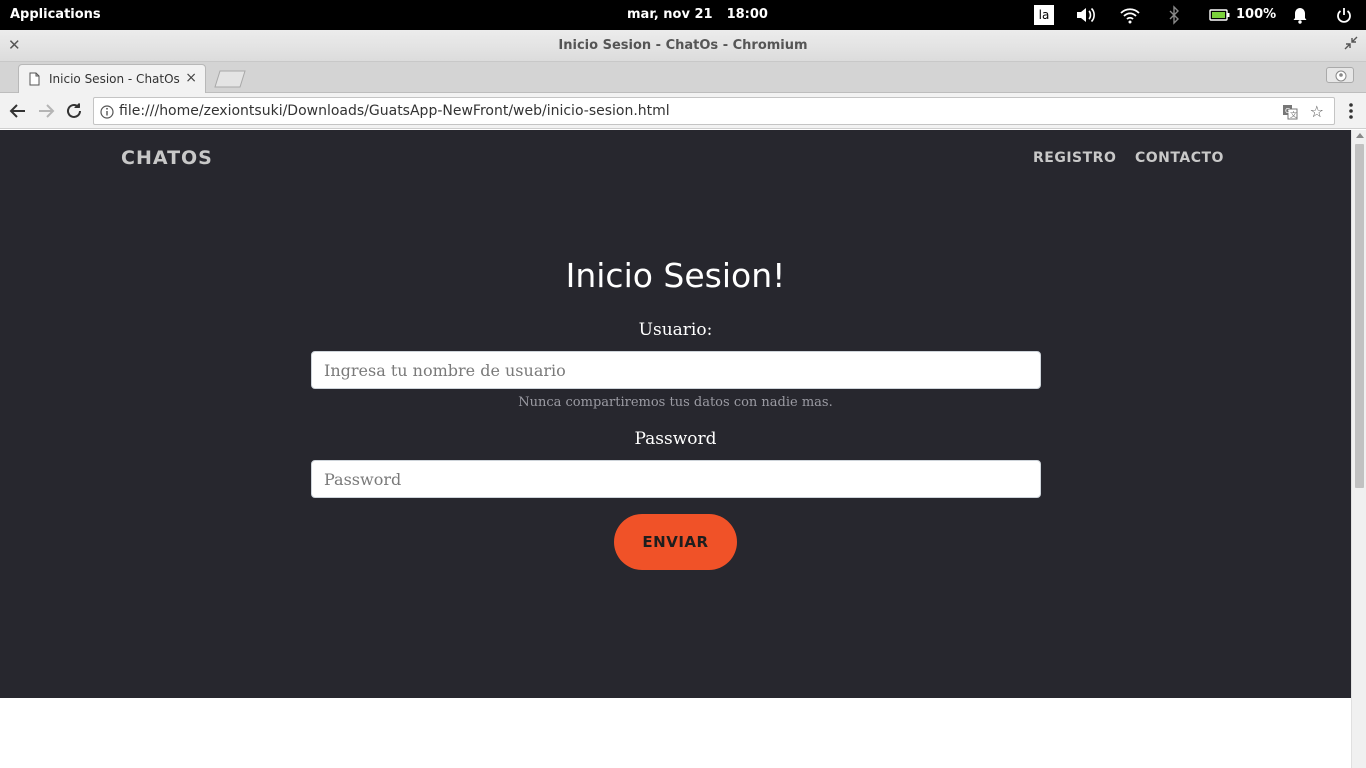  I want to click on username-label: Usuario:, so click(675, 330).